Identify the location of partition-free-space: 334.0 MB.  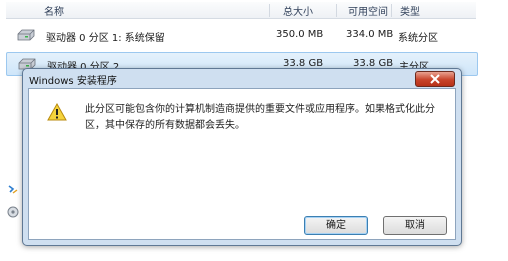
(370, 34).